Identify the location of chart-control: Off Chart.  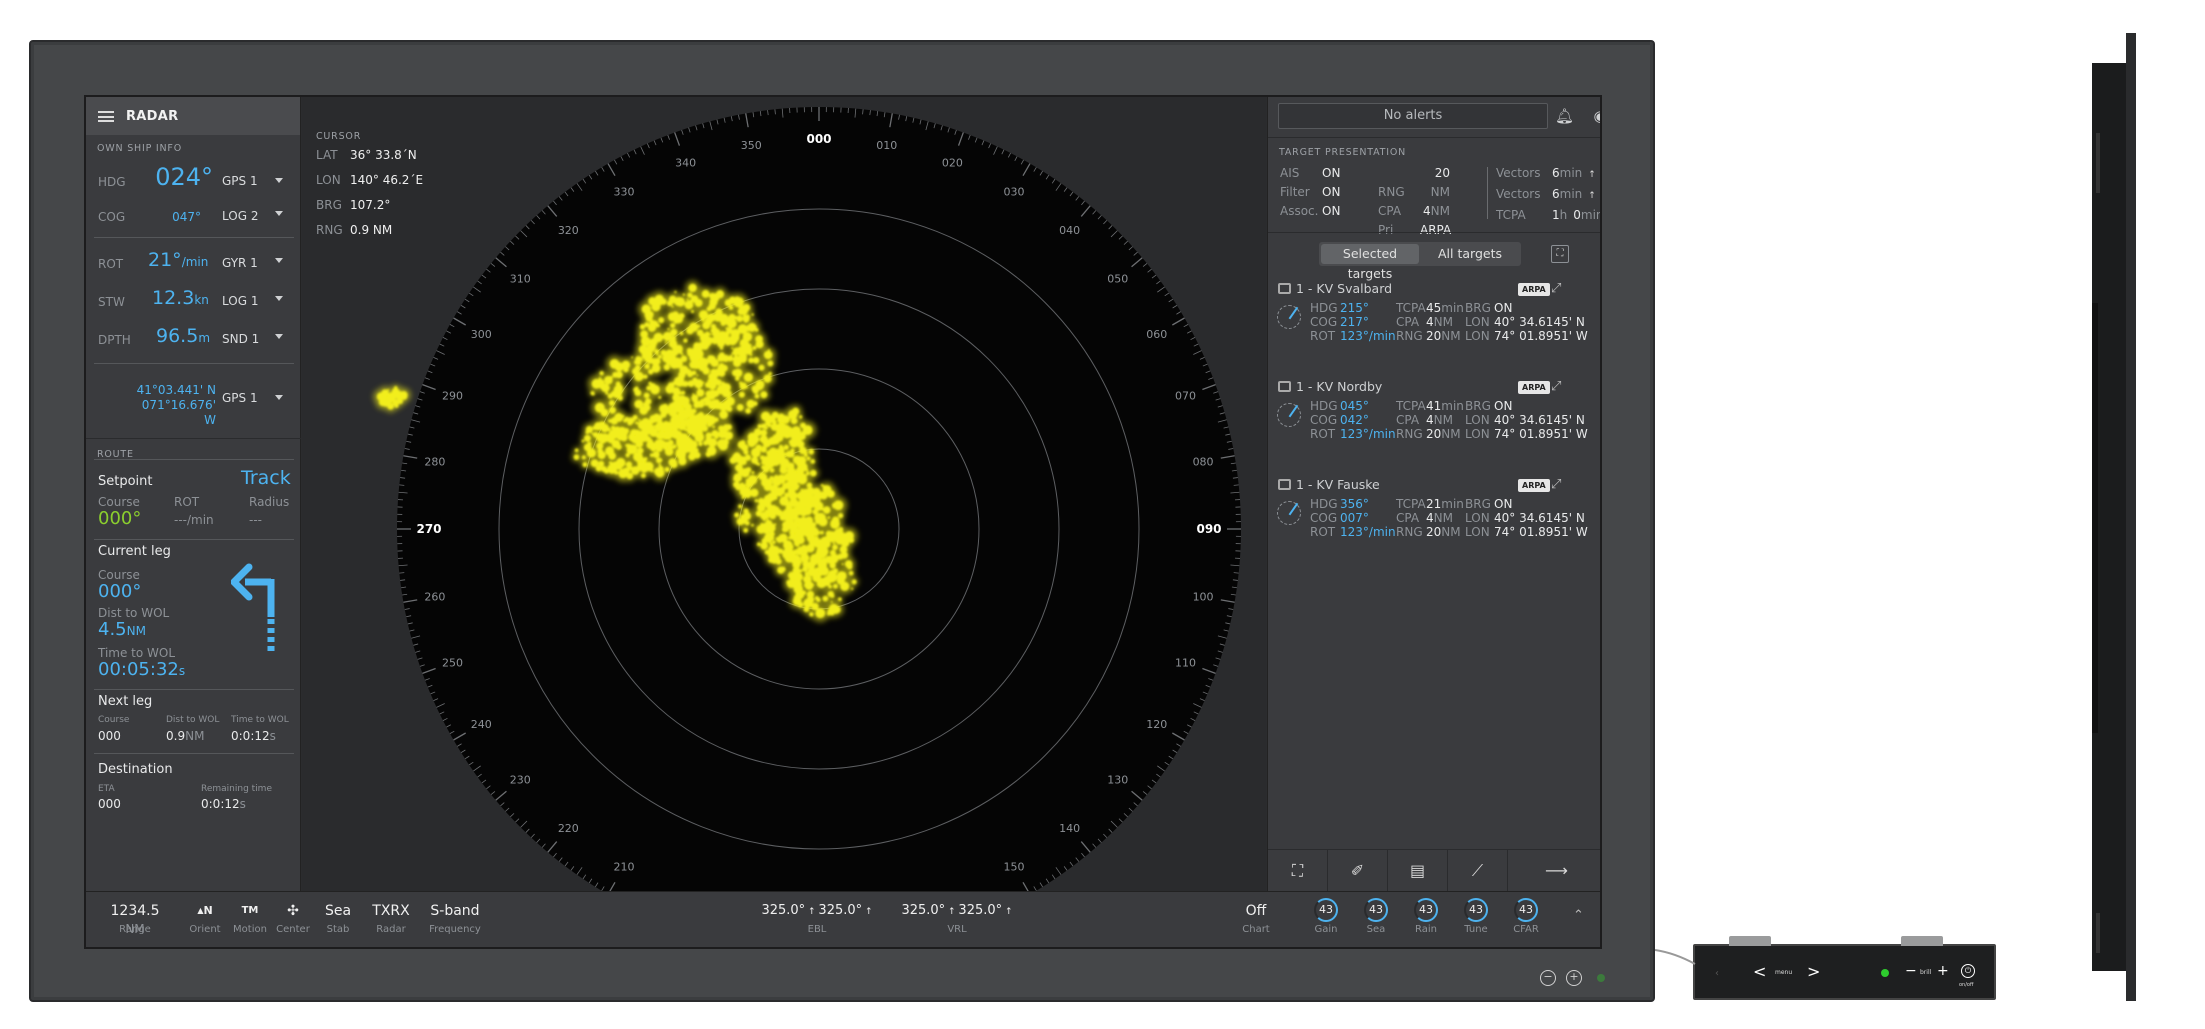
(1256, 918).